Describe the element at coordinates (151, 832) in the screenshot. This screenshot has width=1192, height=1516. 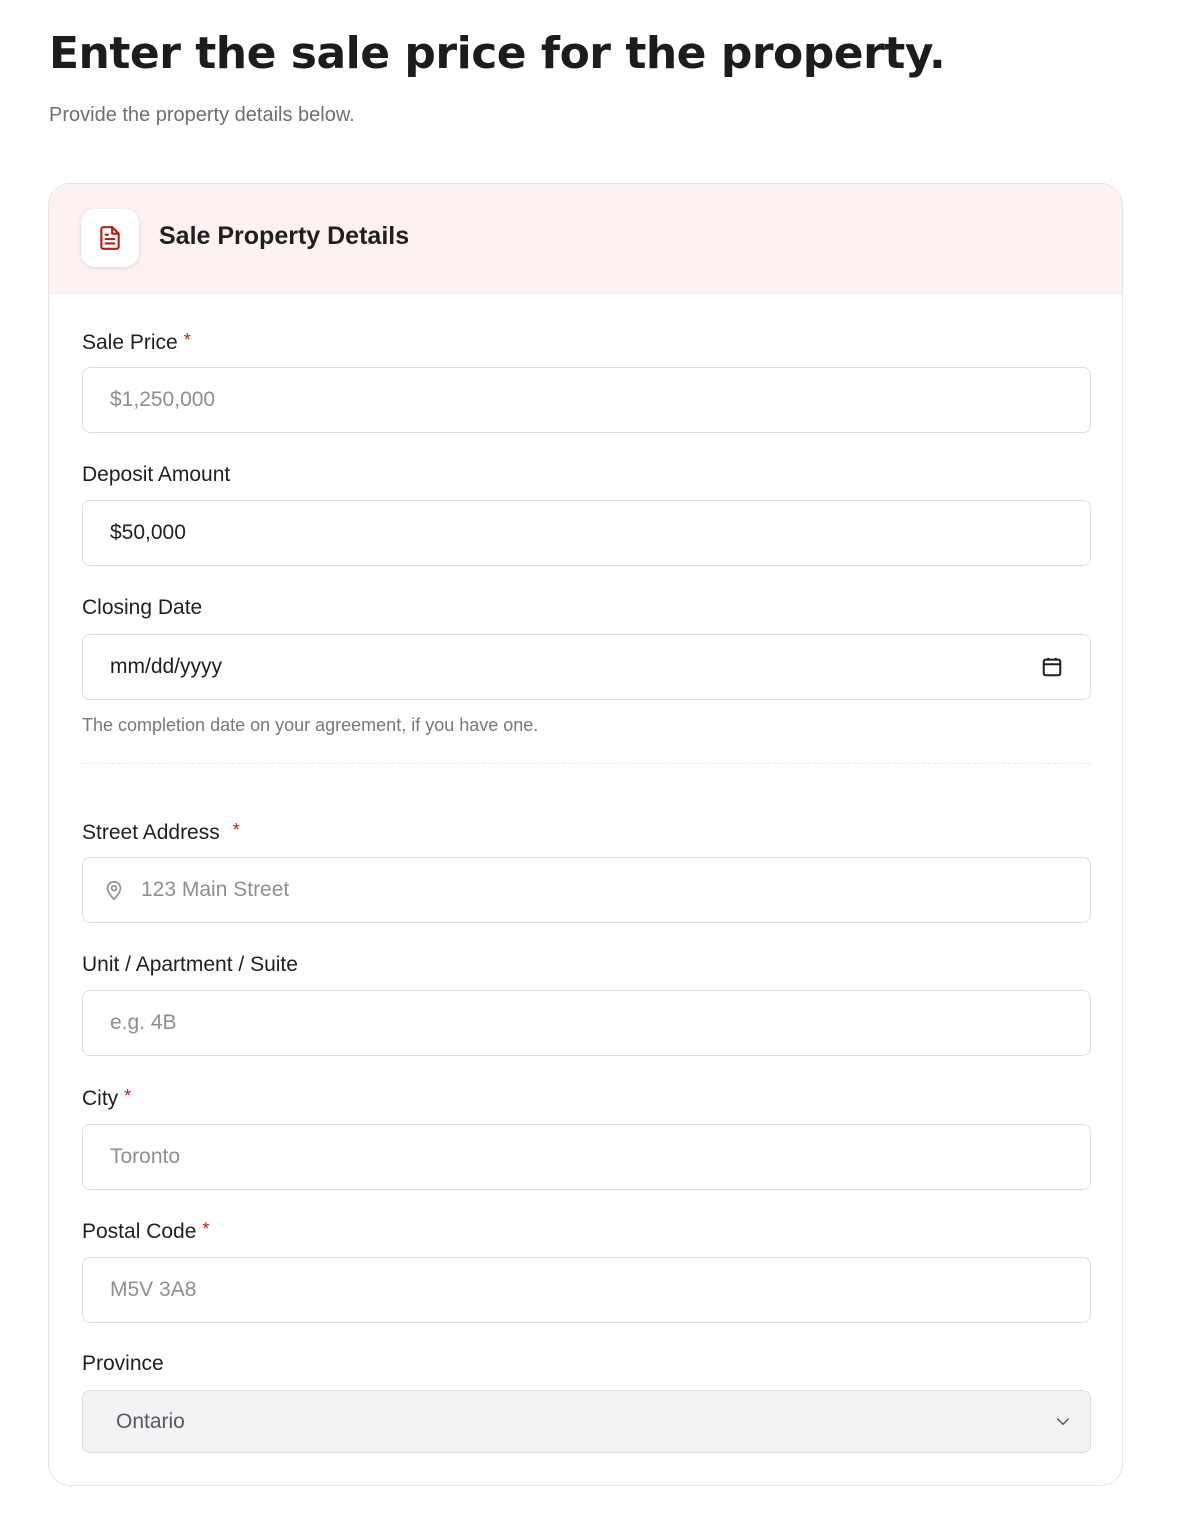
I see `street-address-label-text: Street Address` at that location.